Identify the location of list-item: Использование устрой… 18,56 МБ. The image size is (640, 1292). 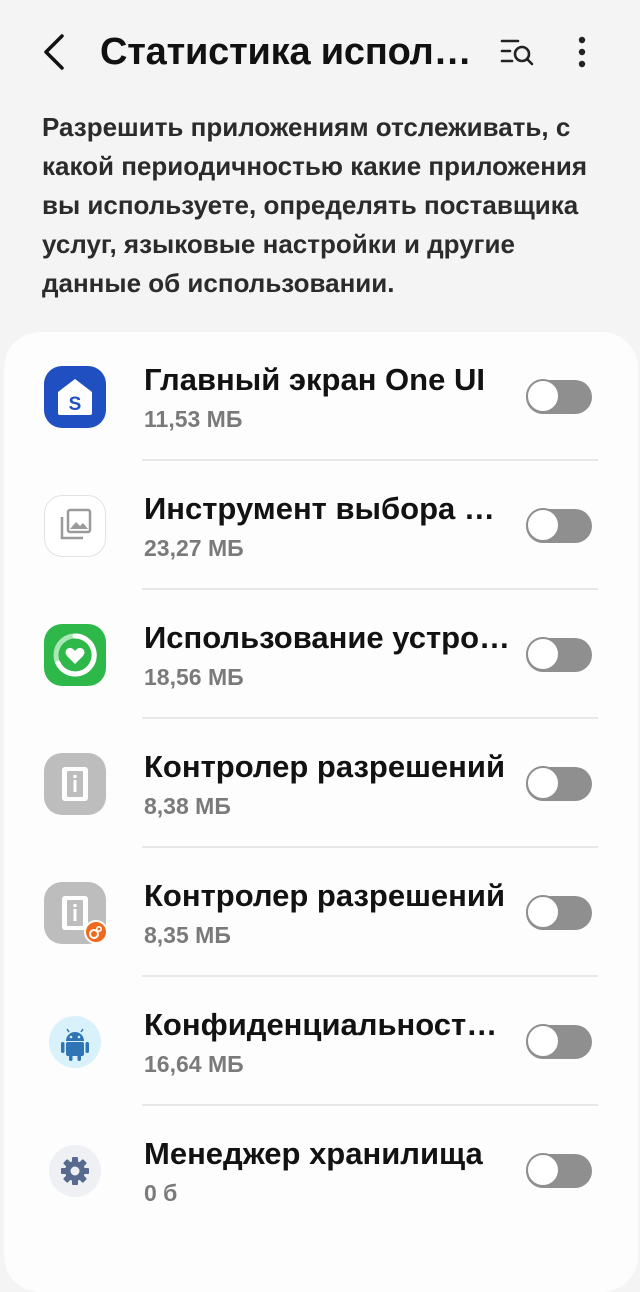
(321, 654).